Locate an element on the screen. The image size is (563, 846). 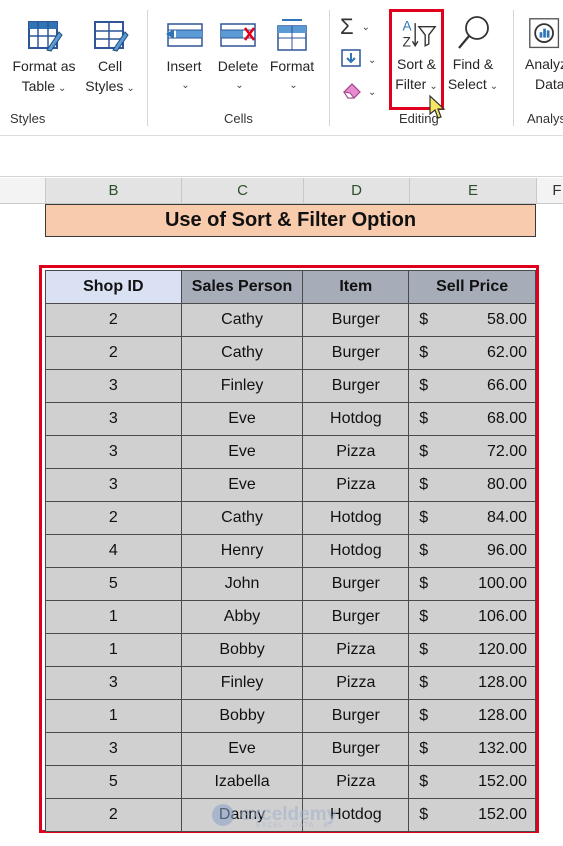
format-button: Format ⌄ is located at coordinates (292, 56).